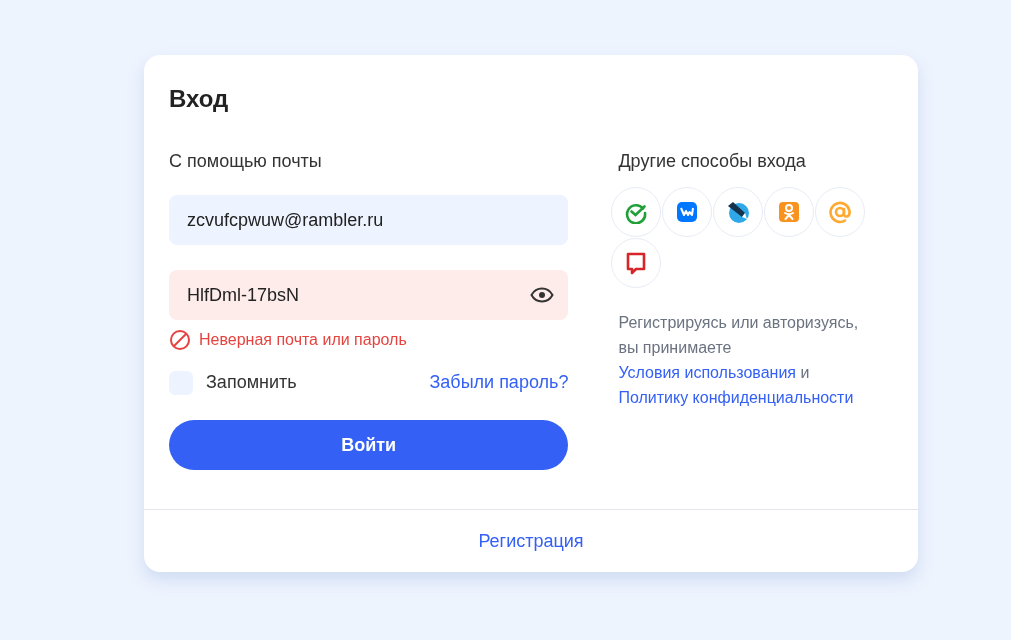 This screenshot has width=1011, height=640. What do you see at coordinates (246, 161) in the screenshot?
I see `section-heading: С помощью почты` at bounding box center [246, 161].